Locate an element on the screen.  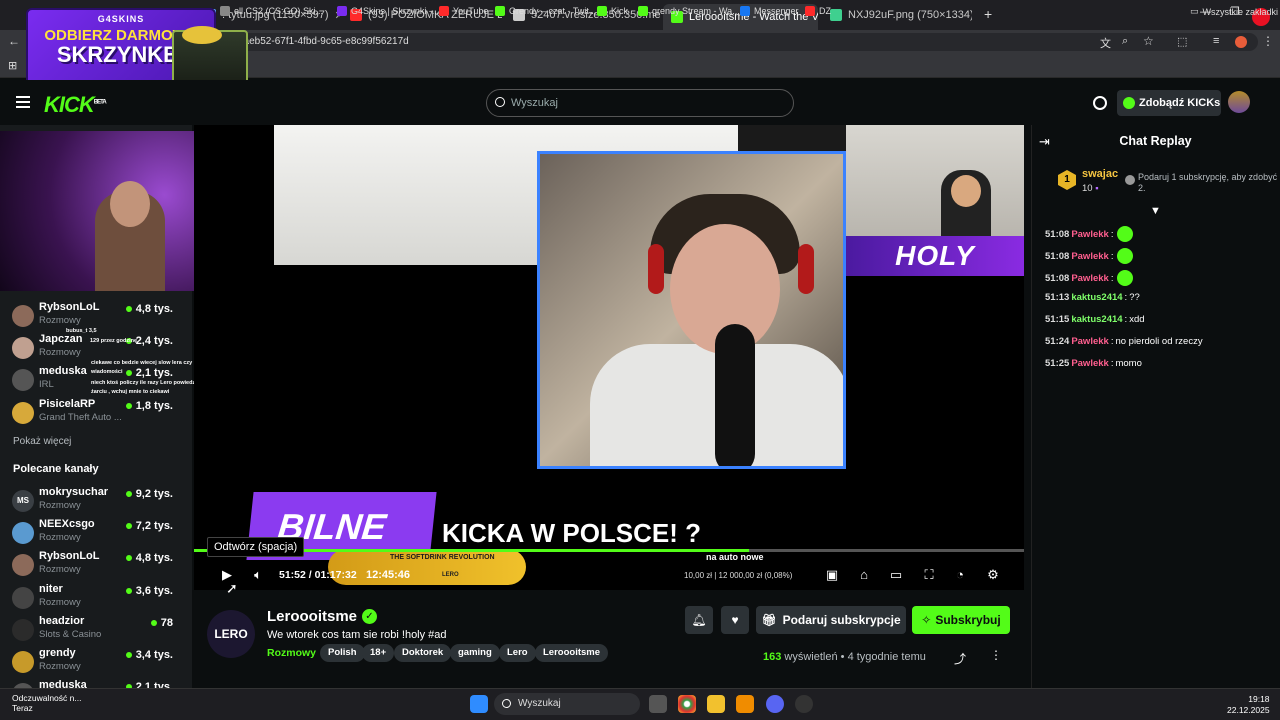
message-time: 51:08 is located at coordinates (1057, 234).